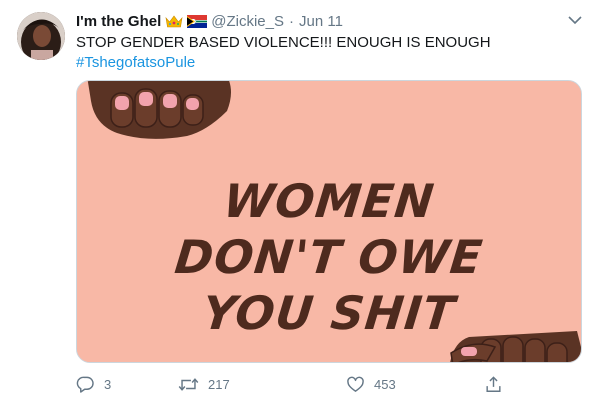 This screenshot has width=605, height=410. I want to click on share-icon, so click(493, 383).